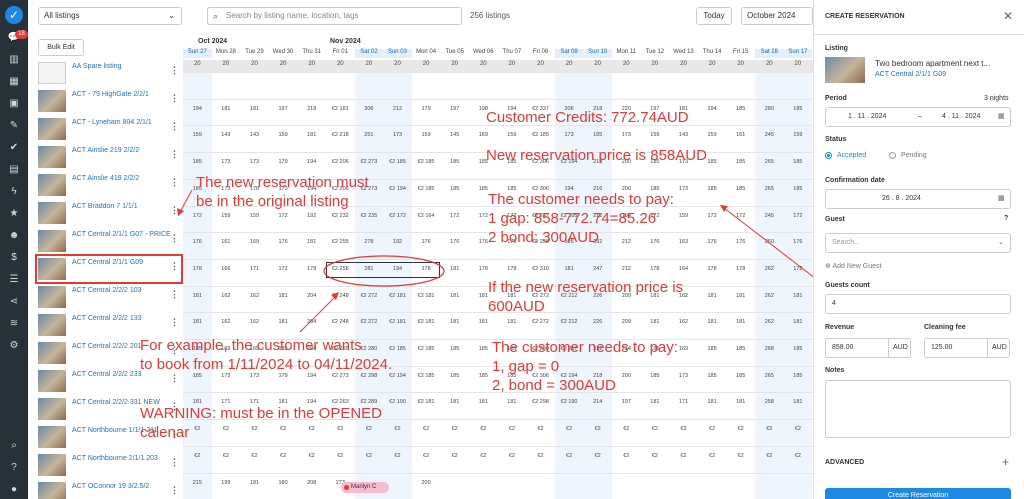 The image size is (1024, 499). What do you see at coordinates (14, 82) in the screenshot?
I see `grid-icon: ▦` at bounding box center [14, 82].